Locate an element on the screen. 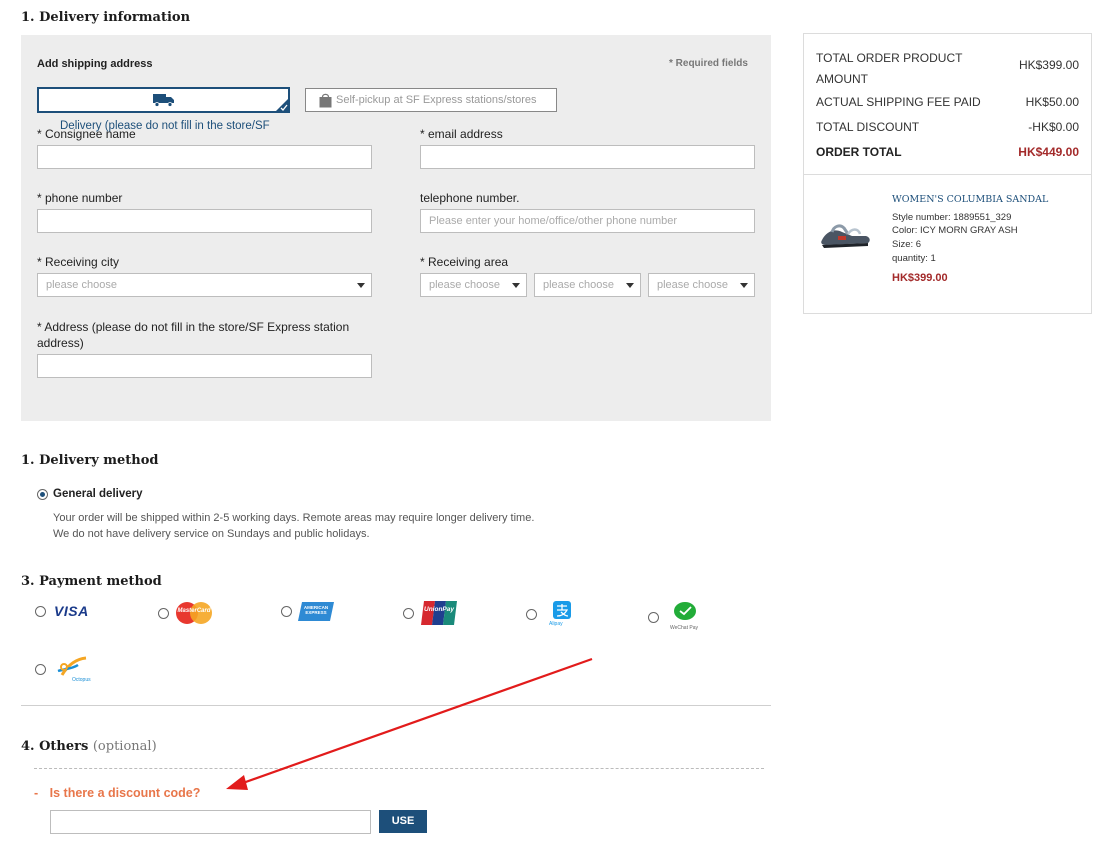 The height and width of the screenshot is (862, 1116). tab-home-delivery is located at coordinates (163, 100).